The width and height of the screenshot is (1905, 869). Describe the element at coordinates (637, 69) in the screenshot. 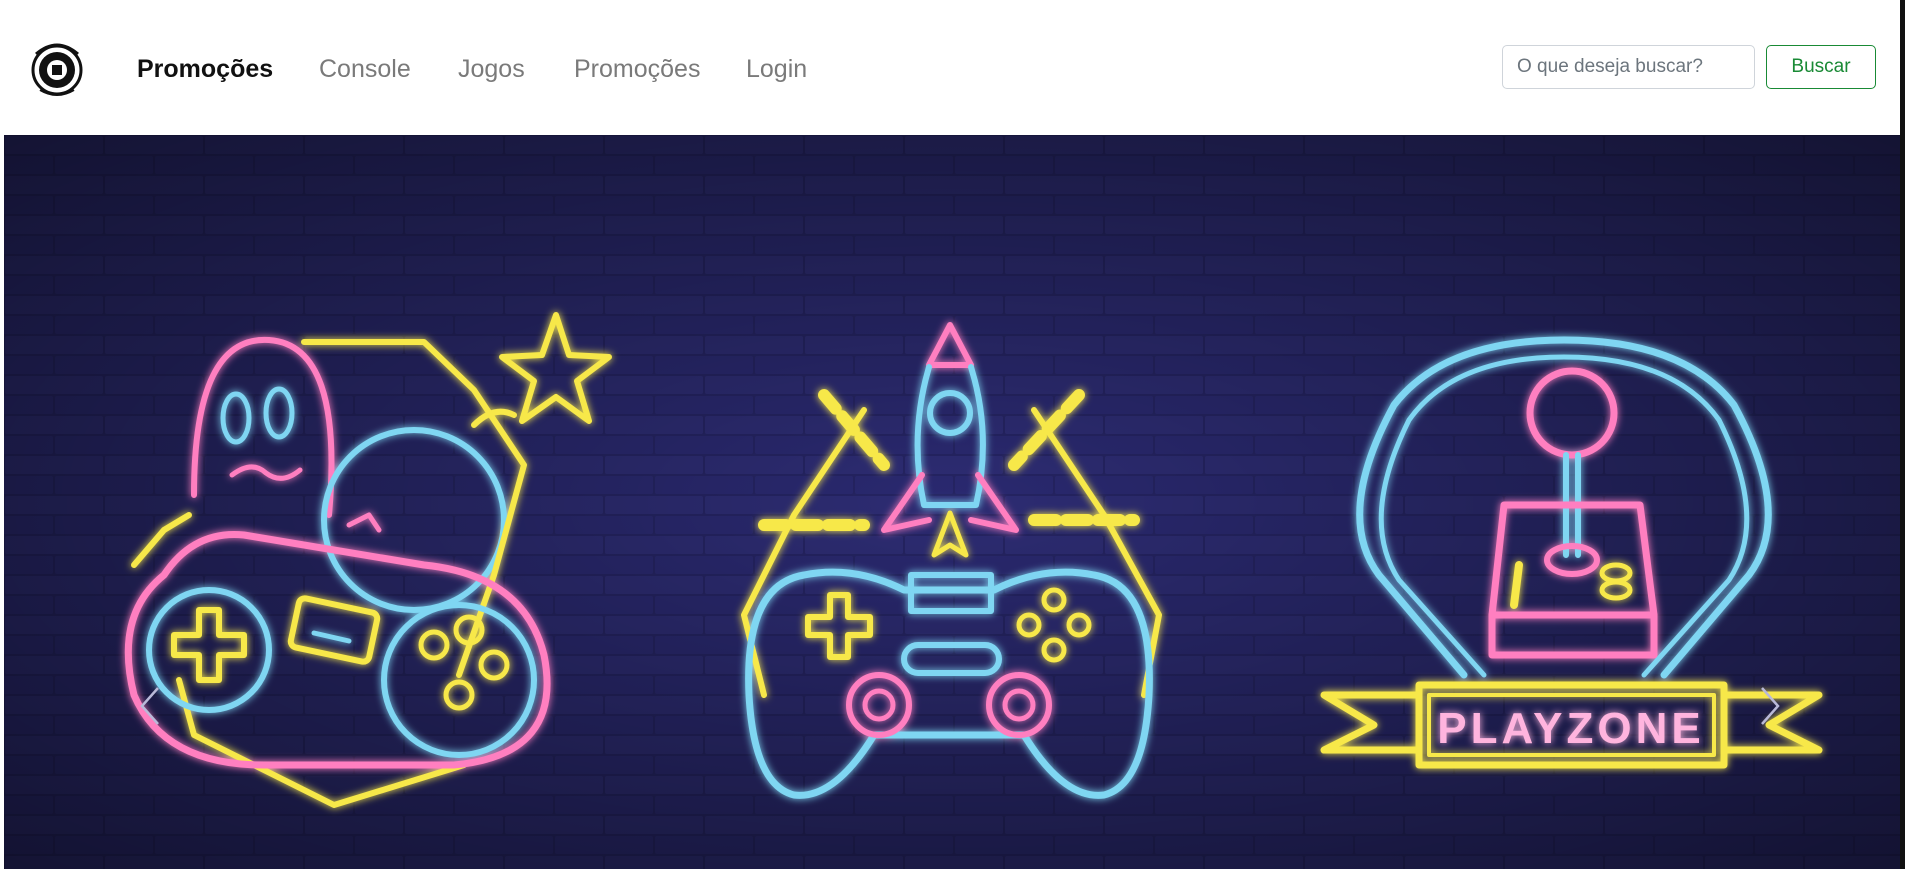

I see `nav-link-promocoes: Promoções` at that location.